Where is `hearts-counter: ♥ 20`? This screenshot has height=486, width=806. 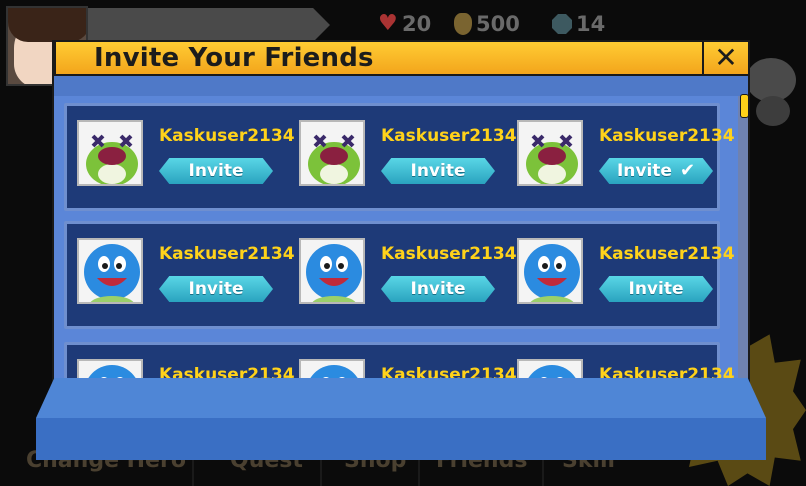
hearts-counter: ♥ 20 is located at coordinates (405, 23).